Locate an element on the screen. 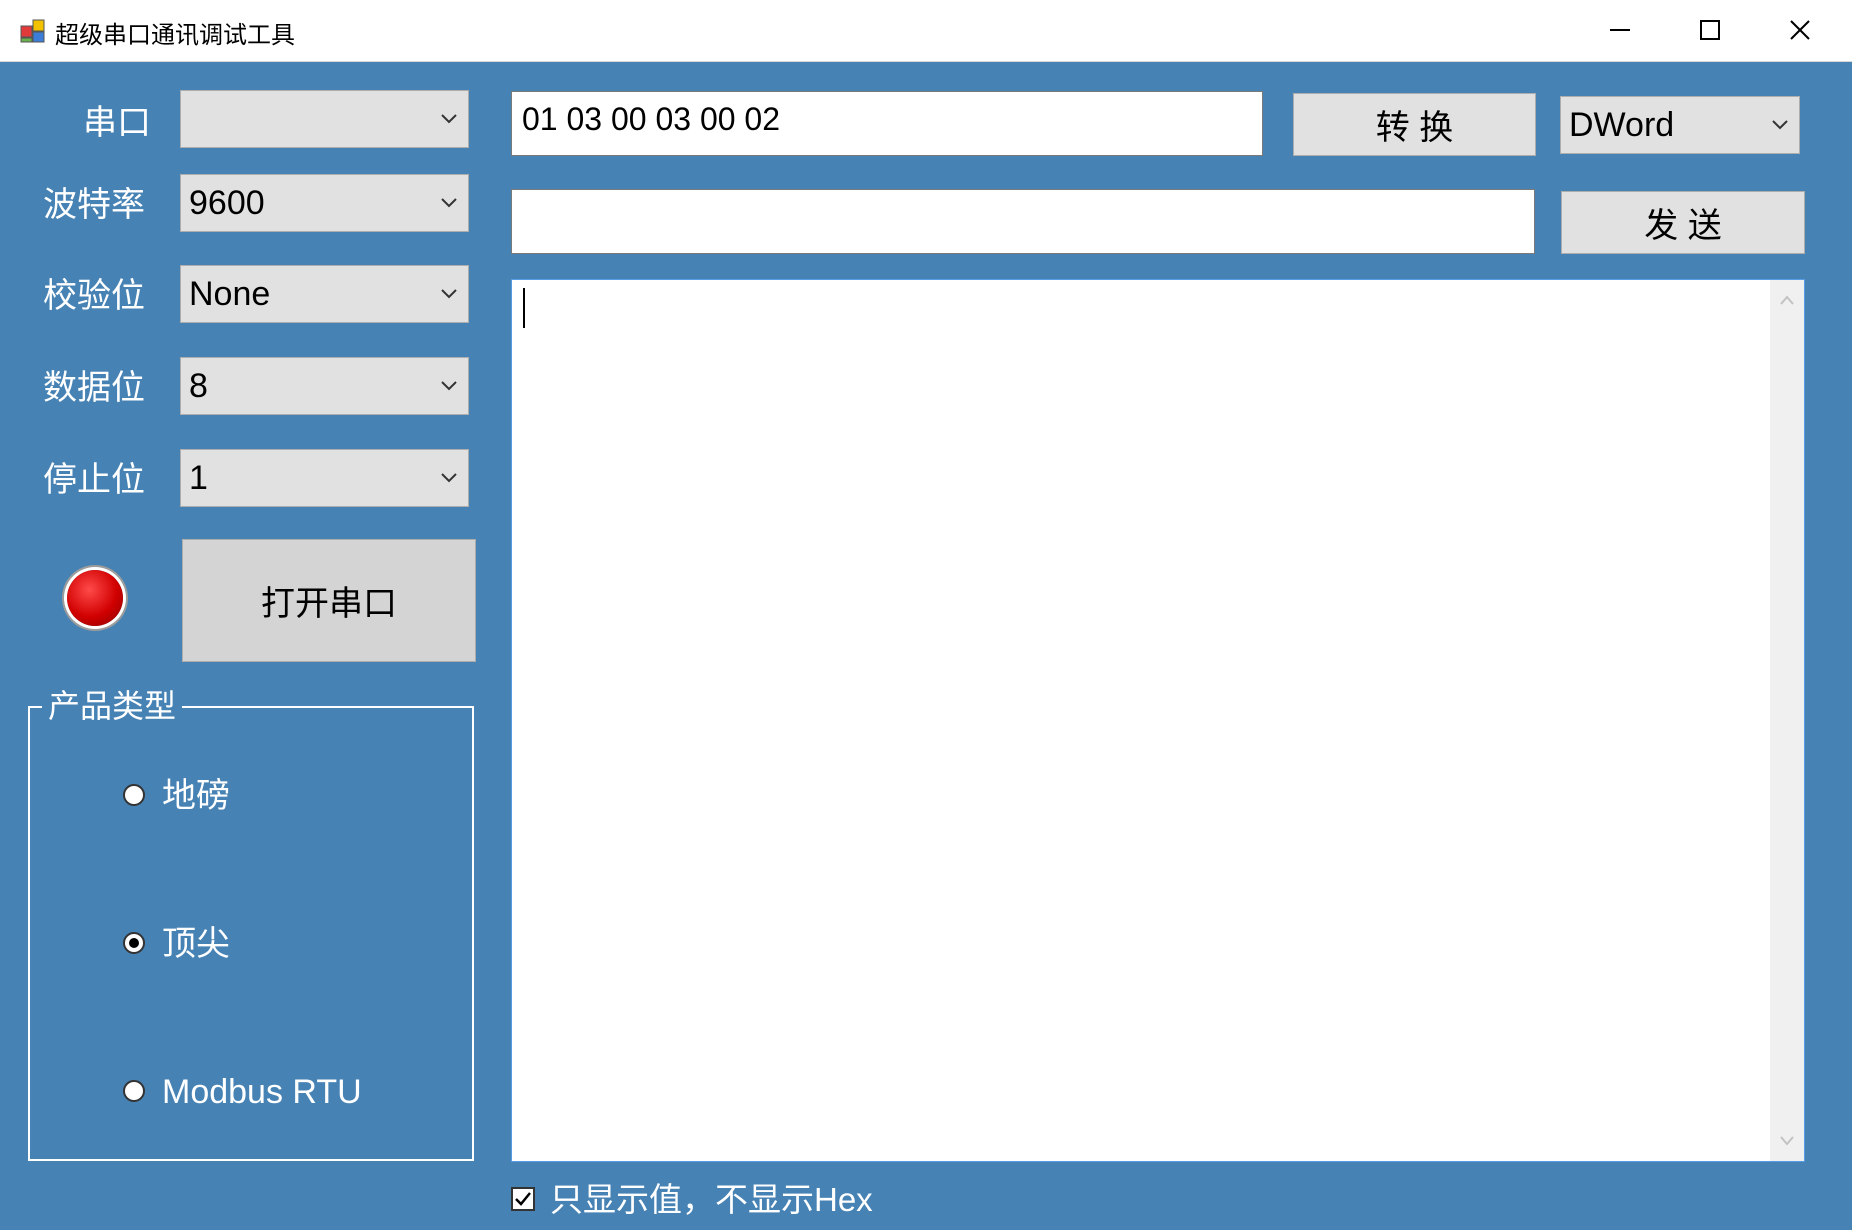  minimize-icon is located at coordinates (1620, 30).